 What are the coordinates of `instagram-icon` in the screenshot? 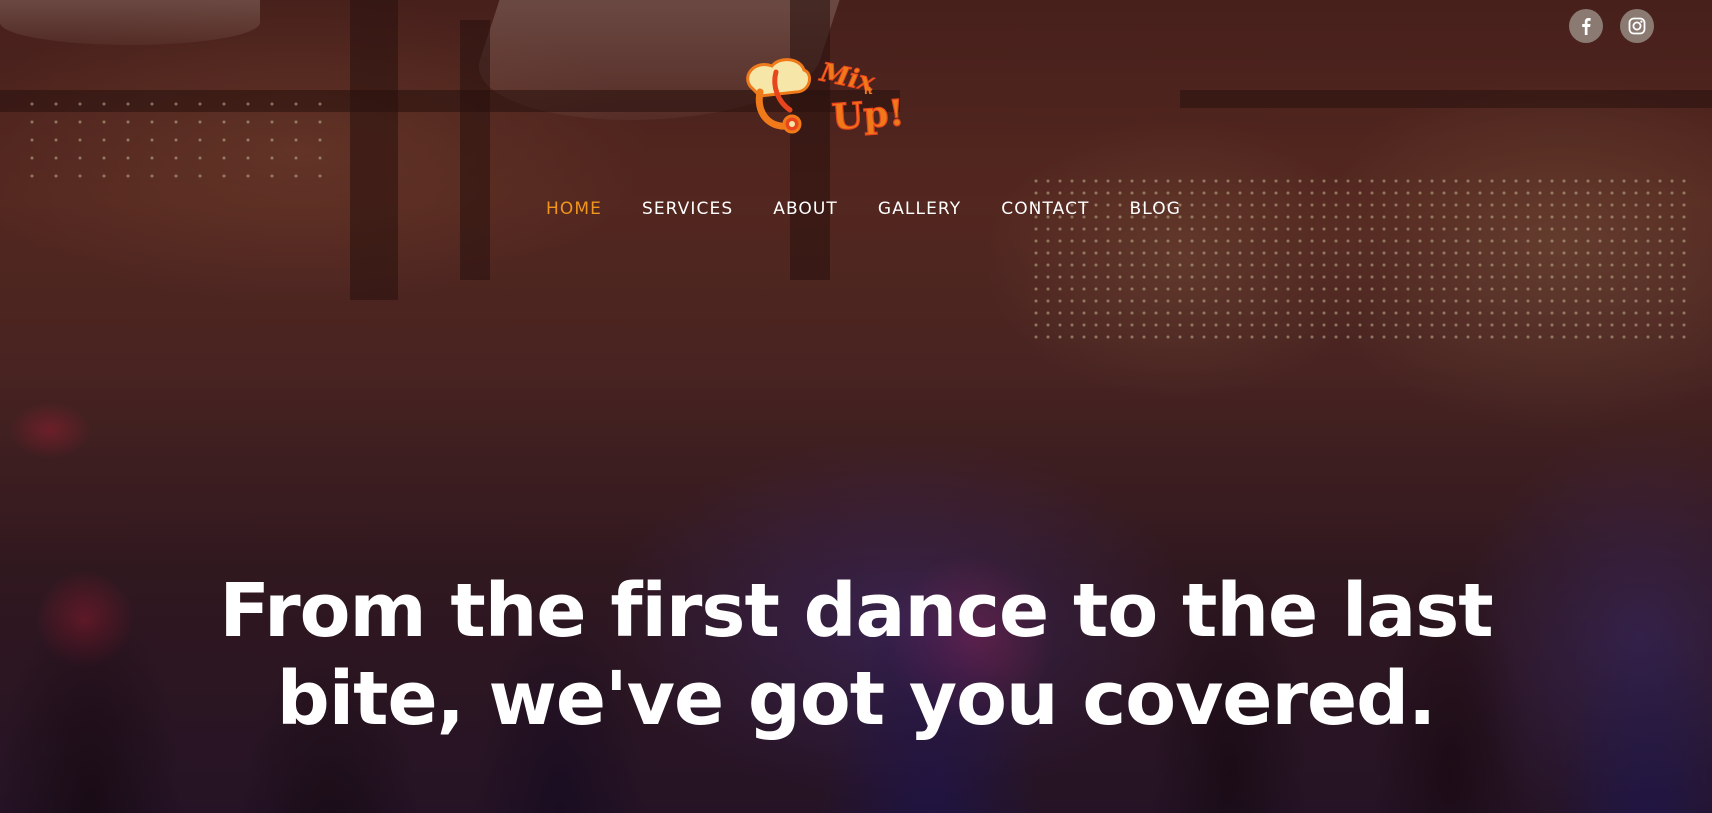 It's located at (1637, 26).